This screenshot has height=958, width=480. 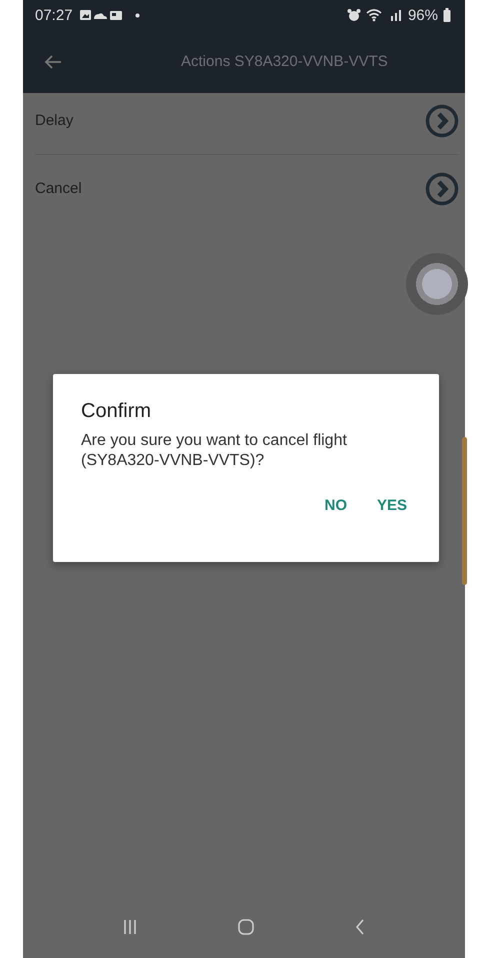 What do you see at coordinates (214, 451) in the screenshot?
I see `dialog-message: Are you sure you want to cancel flight (SY8A320-VVNB-VVTS)?` at bounding box center [214, 451].